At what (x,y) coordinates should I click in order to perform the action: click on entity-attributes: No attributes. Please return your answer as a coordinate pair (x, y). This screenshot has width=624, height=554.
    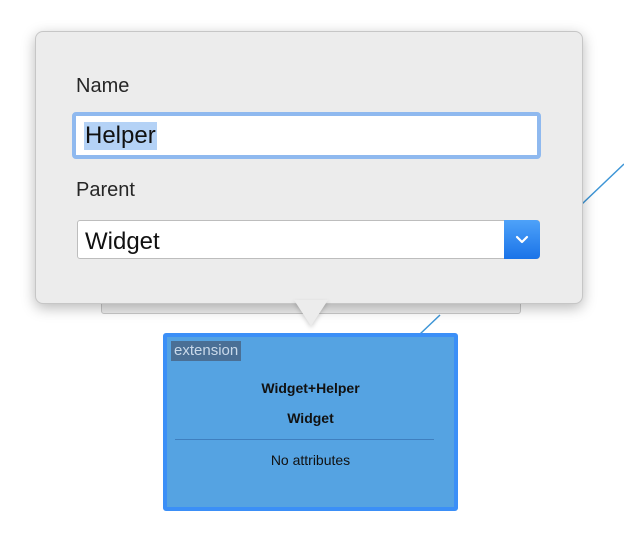
    Looking at the image, I should click on (310, 460).